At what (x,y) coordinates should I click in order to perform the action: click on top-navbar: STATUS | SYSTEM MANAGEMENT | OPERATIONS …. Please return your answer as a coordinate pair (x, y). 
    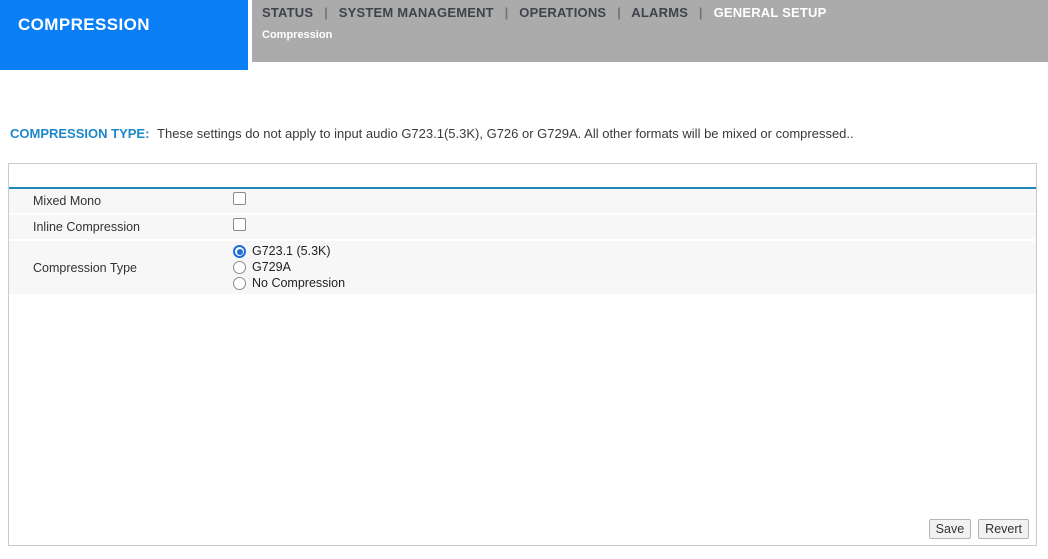
    Looking at the image, I should click on (650, 31).